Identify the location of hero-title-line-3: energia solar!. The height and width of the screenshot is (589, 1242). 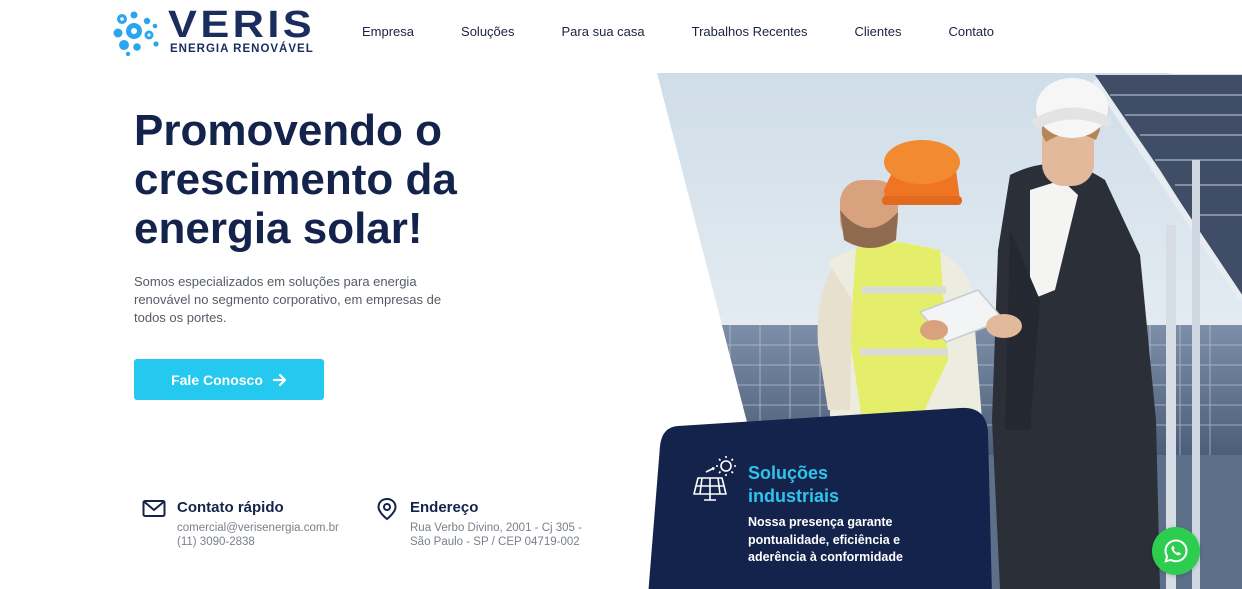
(278, 228).